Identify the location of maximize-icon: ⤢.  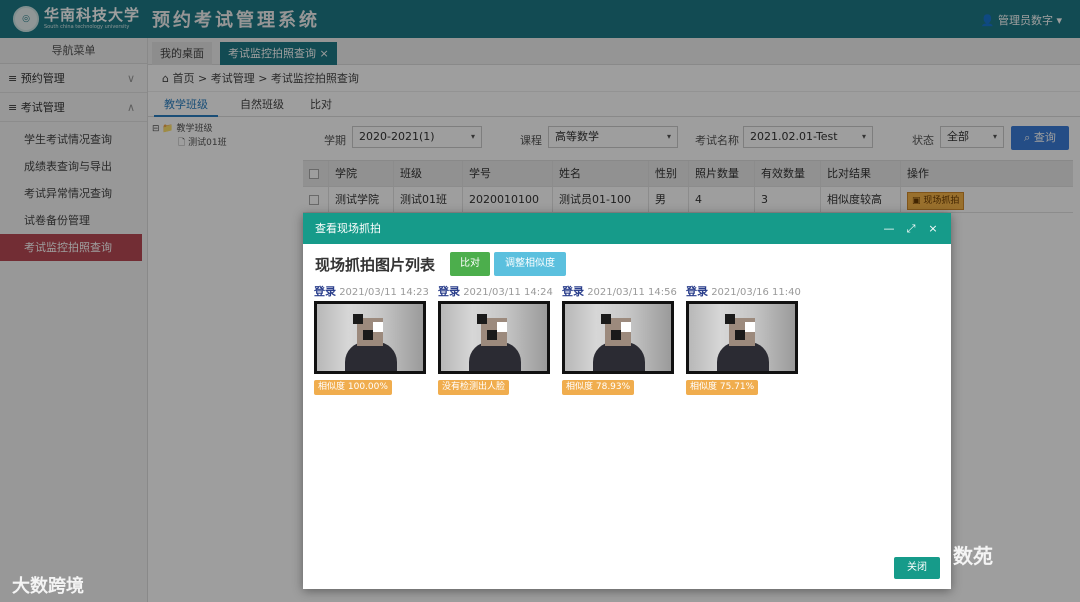
(911, 228).